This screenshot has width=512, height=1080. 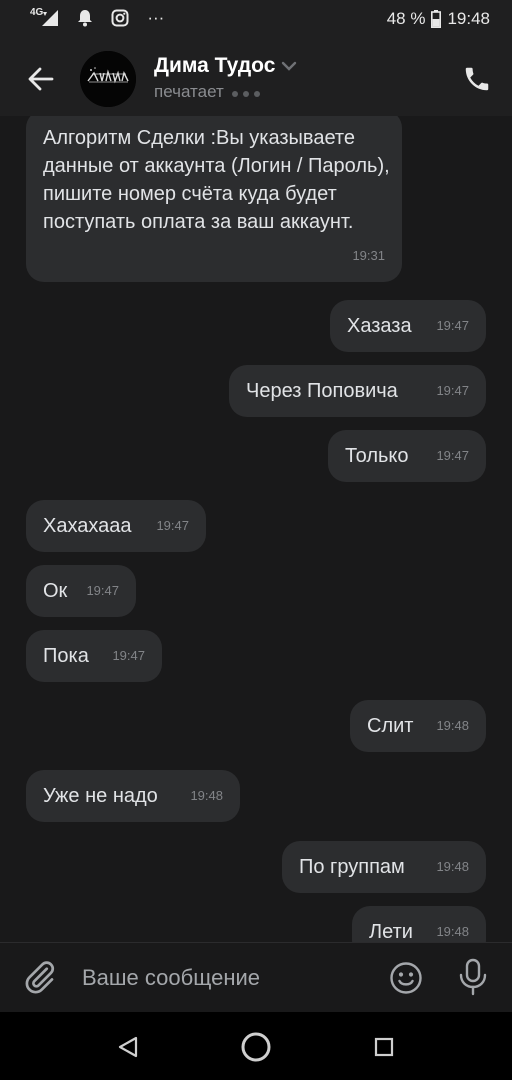 I want to click on status-bar-right: 48 % 19:48, so click(x=438, y=19).